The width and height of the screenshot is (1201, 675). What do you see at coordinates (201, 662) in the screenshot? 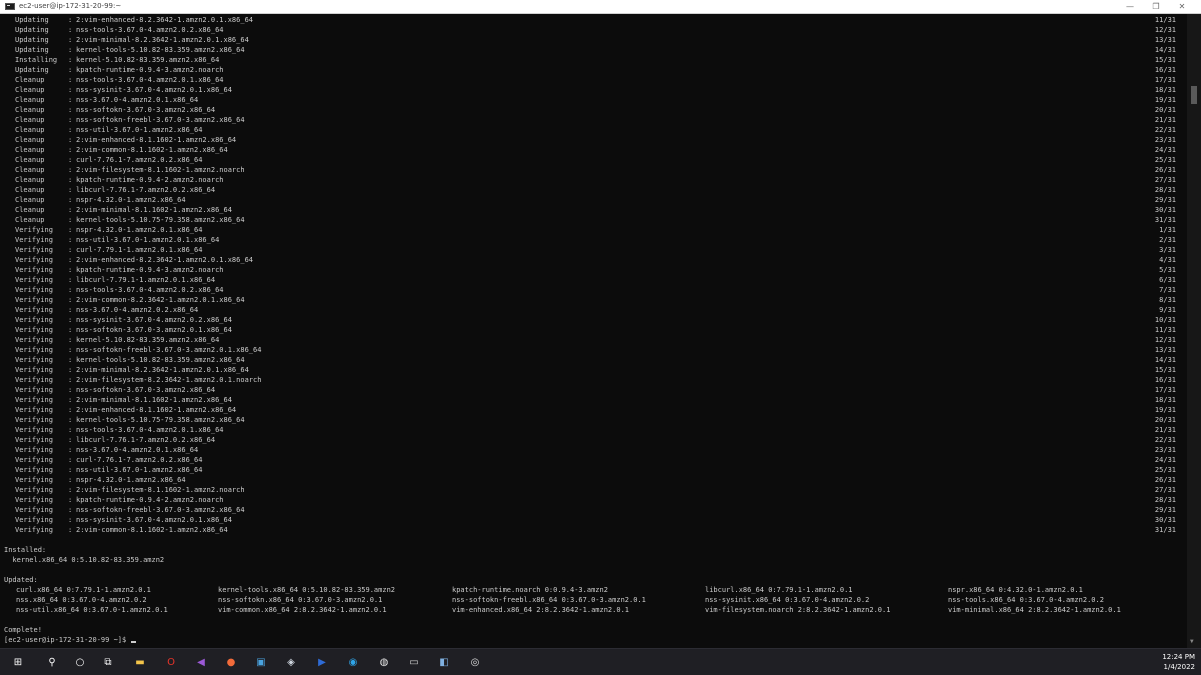
I see `visual-studio-icon: ◀` at bounding box center [201, 662].